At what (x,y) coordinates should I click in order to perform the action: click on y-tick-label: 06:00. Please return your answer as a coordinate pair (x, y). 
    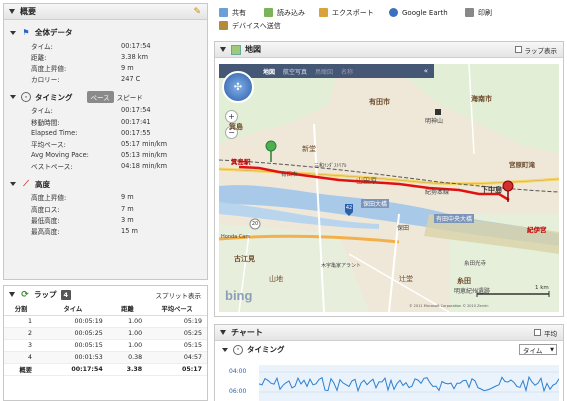
    Looking at the image, I should click on (238, 391).